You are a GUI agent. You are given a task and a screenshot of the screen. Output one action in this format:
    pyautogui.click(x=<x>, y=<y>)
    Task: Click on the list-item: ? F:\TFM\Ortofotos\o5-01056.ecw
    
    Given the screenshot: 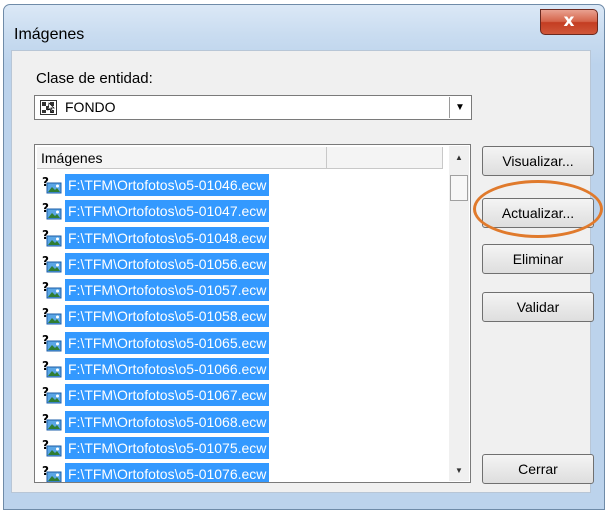 What is the action you would take?
    pyautogui.click(x=182, y=264)
    